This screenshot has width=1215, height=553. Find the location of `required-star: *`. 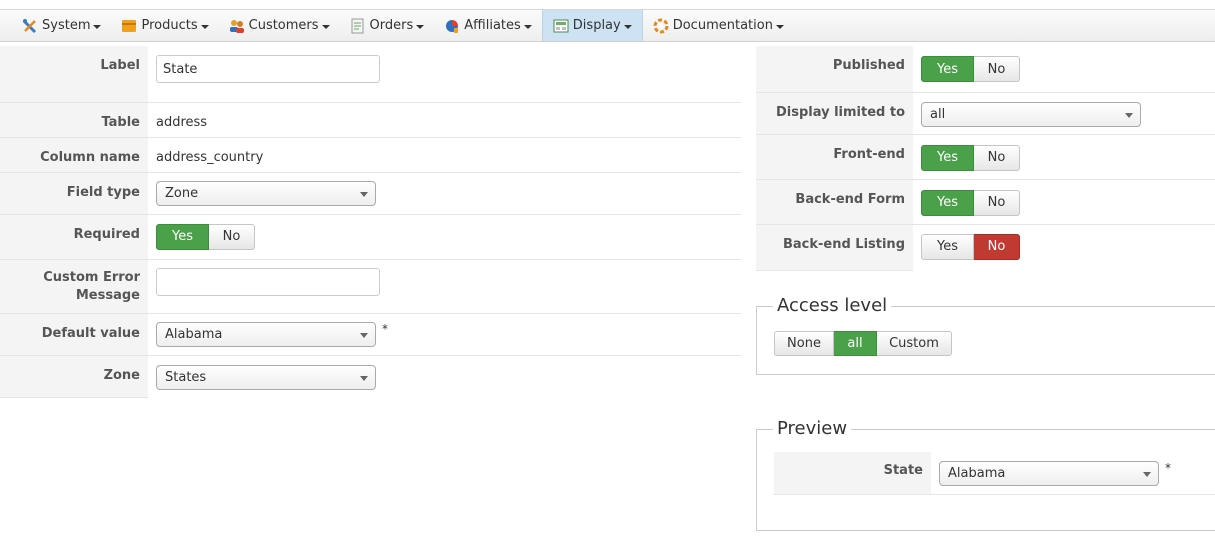

required-star: * is located at coordinates (385, 328).